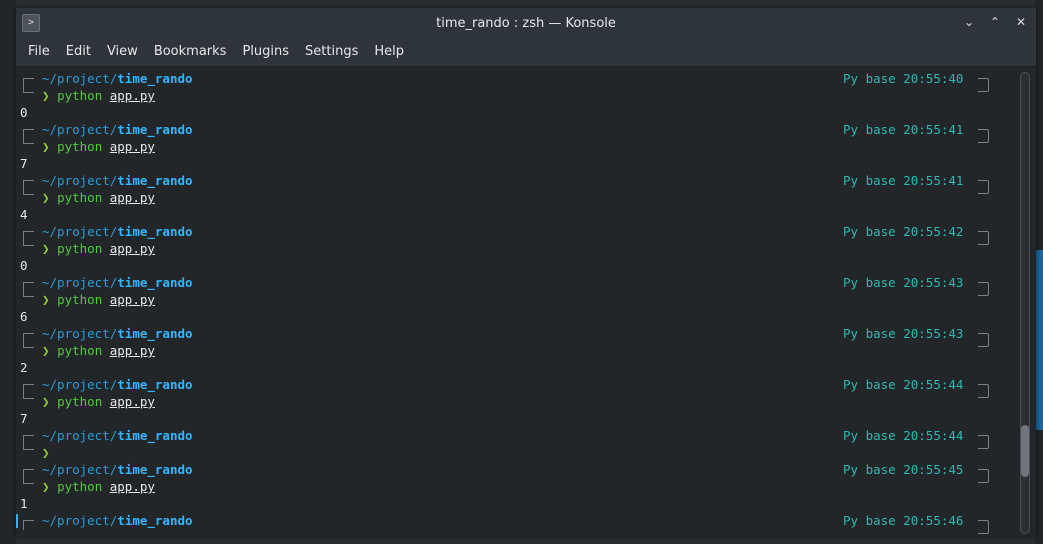 The height and width of the screenshot is (544, 1043). What do you see at coordinates (122, 52) in the screenshot?
I see `menu-view: View` at bounding box center [122, 52].